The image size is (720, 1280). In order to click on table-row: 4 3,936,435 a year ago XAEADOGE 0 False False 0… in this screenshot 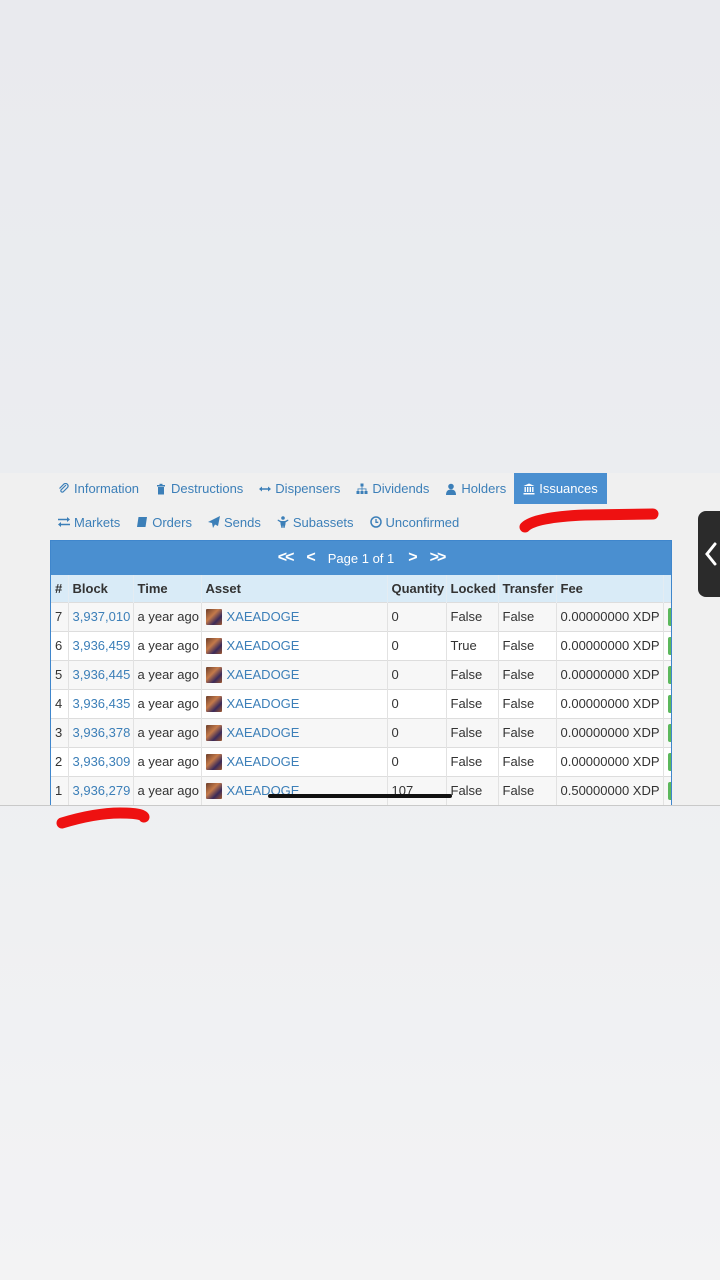, I will do `click(361, 703)`.